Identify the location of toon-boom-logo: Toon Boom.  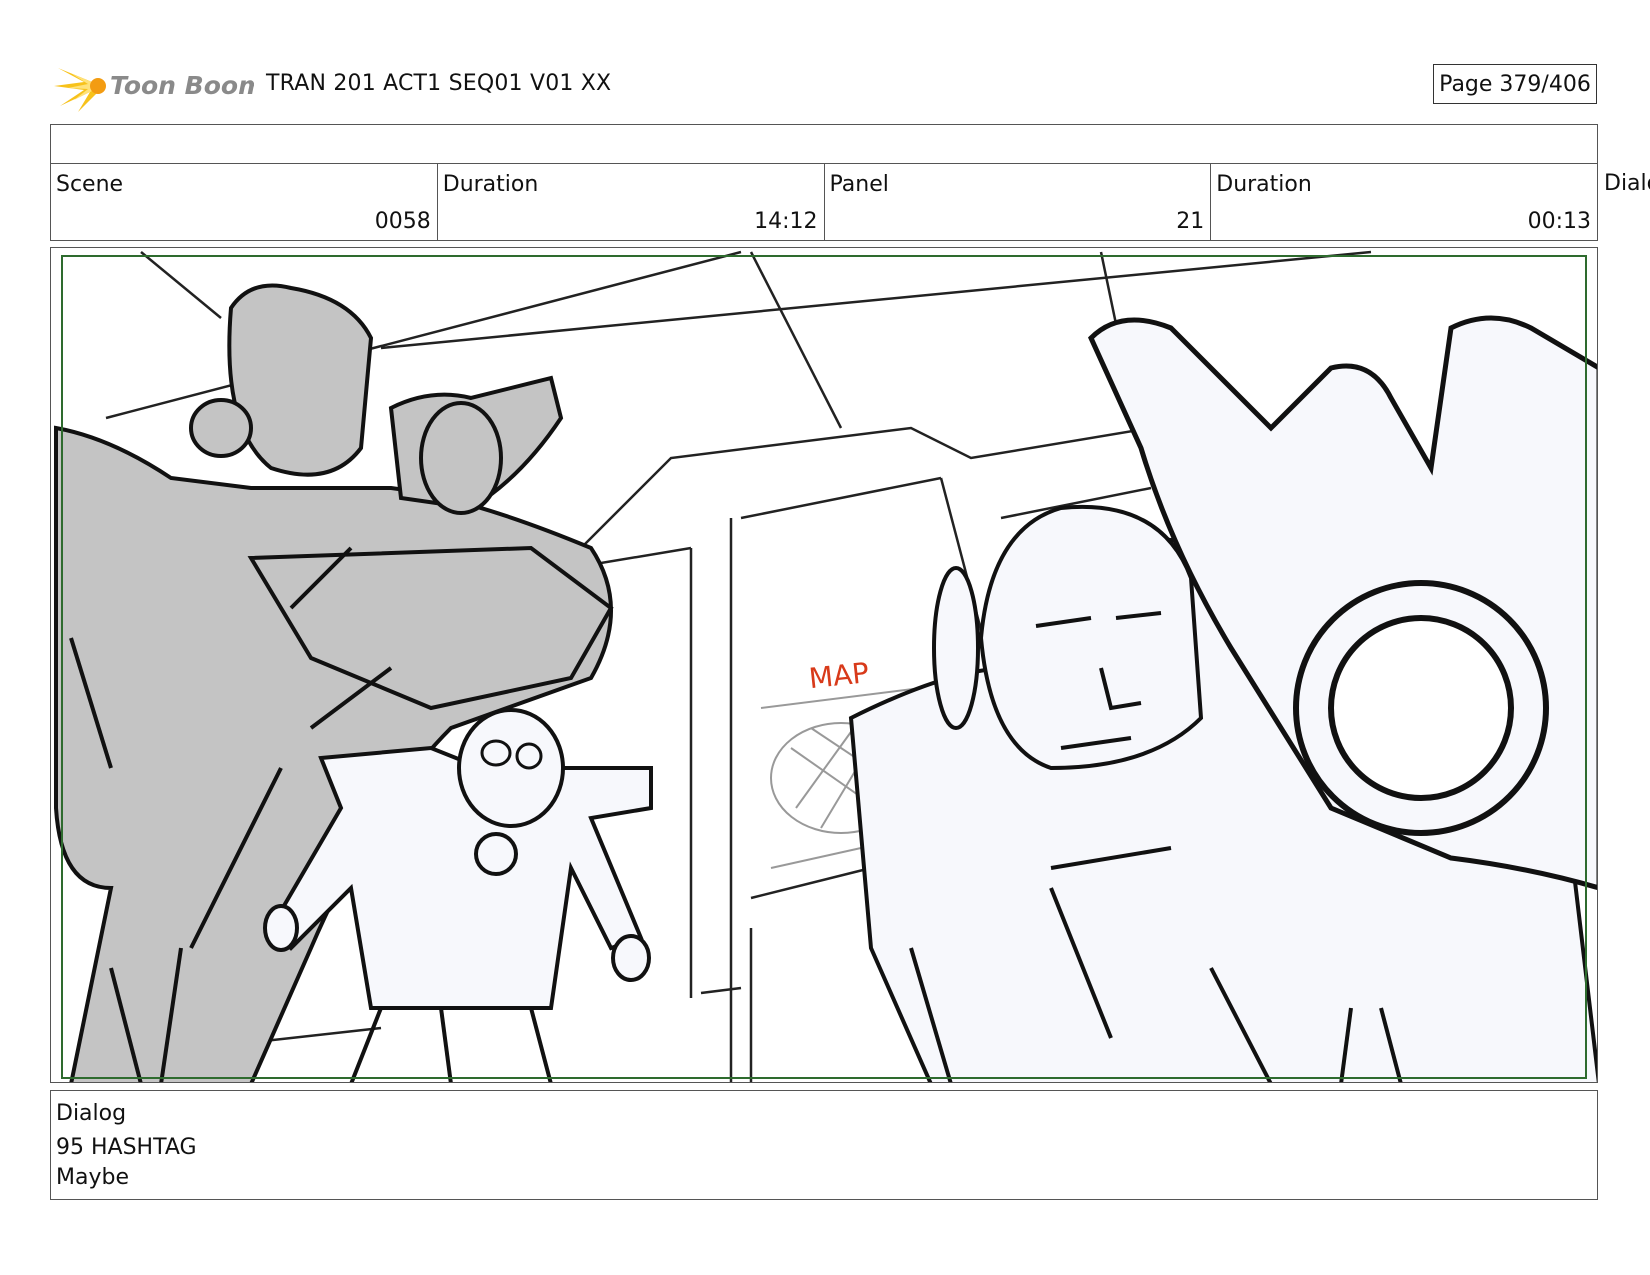
(154, 86).